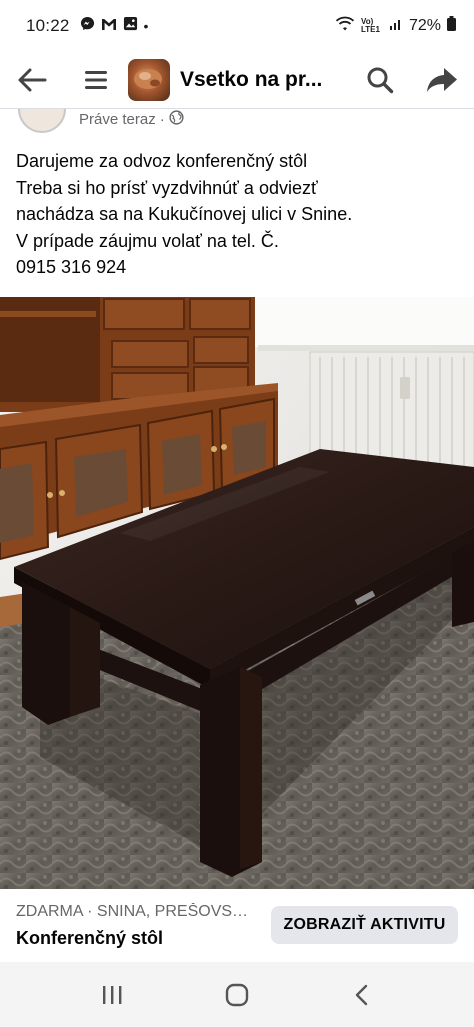 The image size is (474, 1027). Describe the element at coordinates (237, 26) in the screenshot. I see `status-bar: 10:22 • Vo) LTE1 72%` at that location.